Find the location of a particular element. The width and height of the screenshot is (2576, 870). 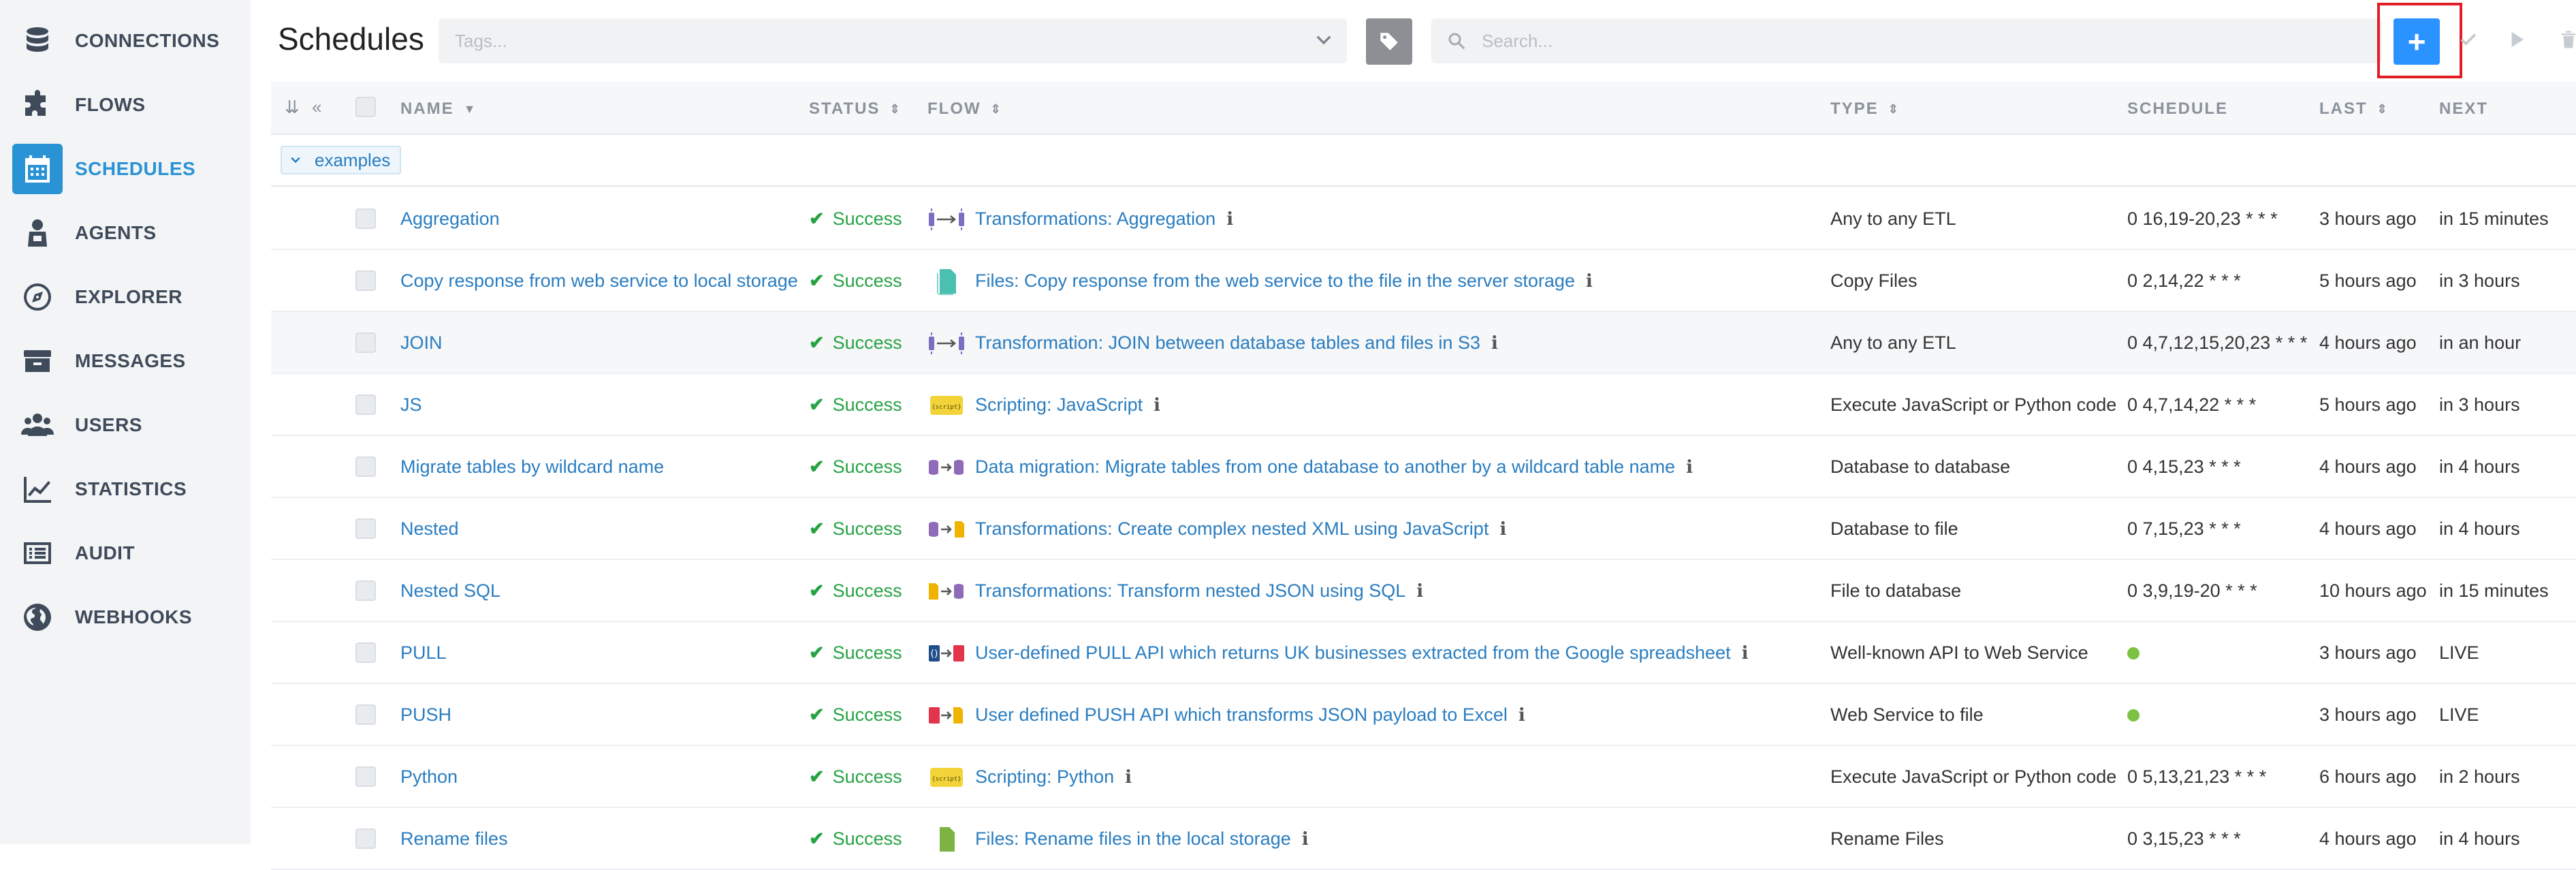

sidebar-item-schedules: SCHEDULES is located at coordinates (128, 169).